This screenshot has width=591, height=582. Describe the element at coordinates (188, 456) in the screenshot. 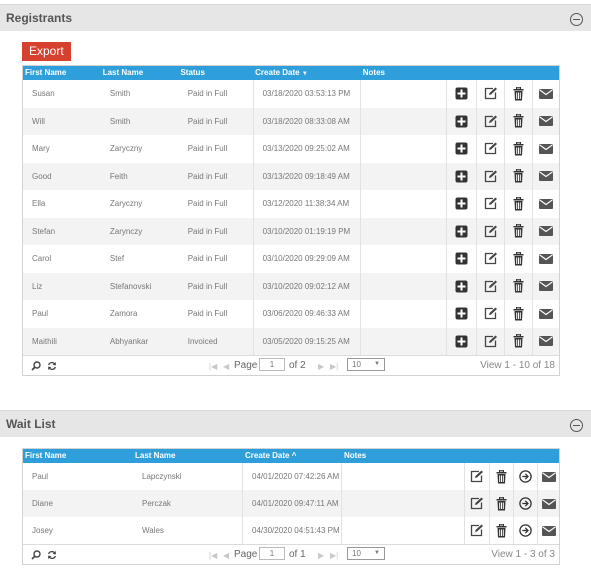

I see `wl-column-last-name: Last Name` at that location.